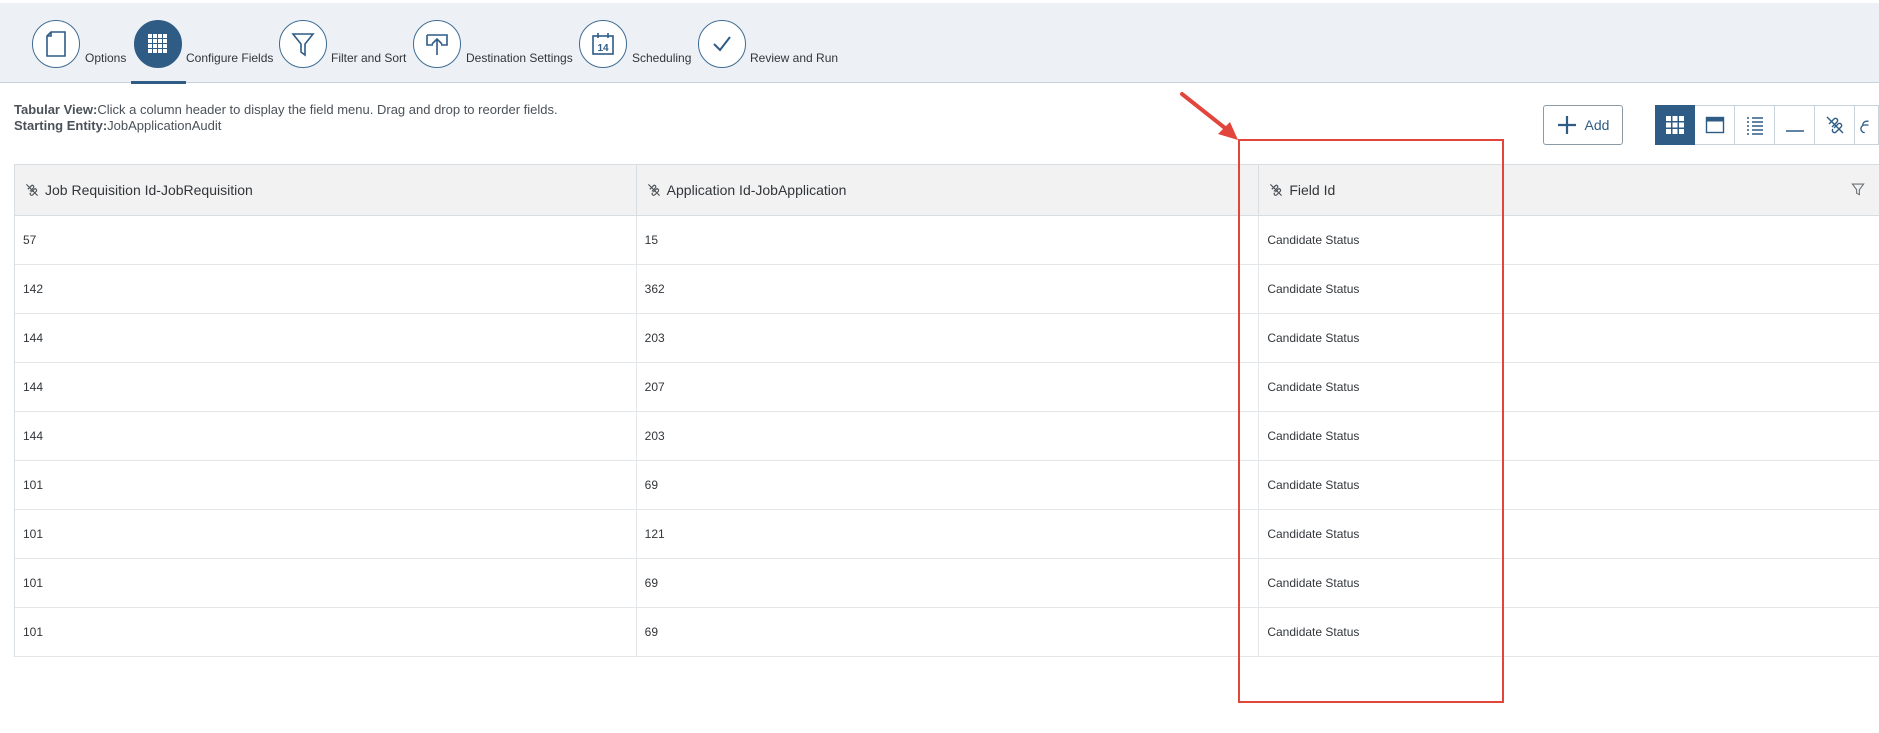 This screenshot has width=1879, height=733. I want to click on column-label: Job Requisition Id-JobRequisition, so click(149, 190).